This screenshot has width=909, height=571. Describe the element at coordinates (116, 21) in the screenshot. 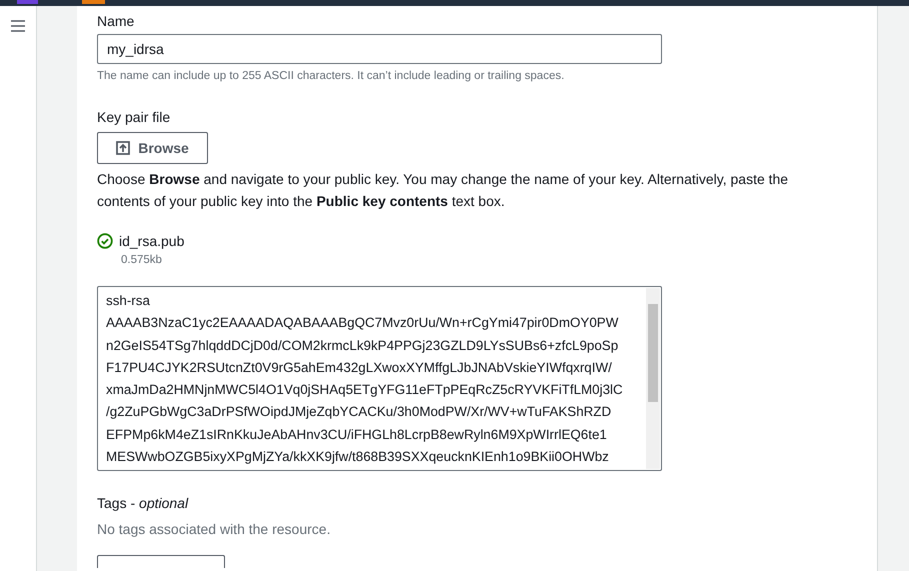

I see `field-label: Name` at that location.